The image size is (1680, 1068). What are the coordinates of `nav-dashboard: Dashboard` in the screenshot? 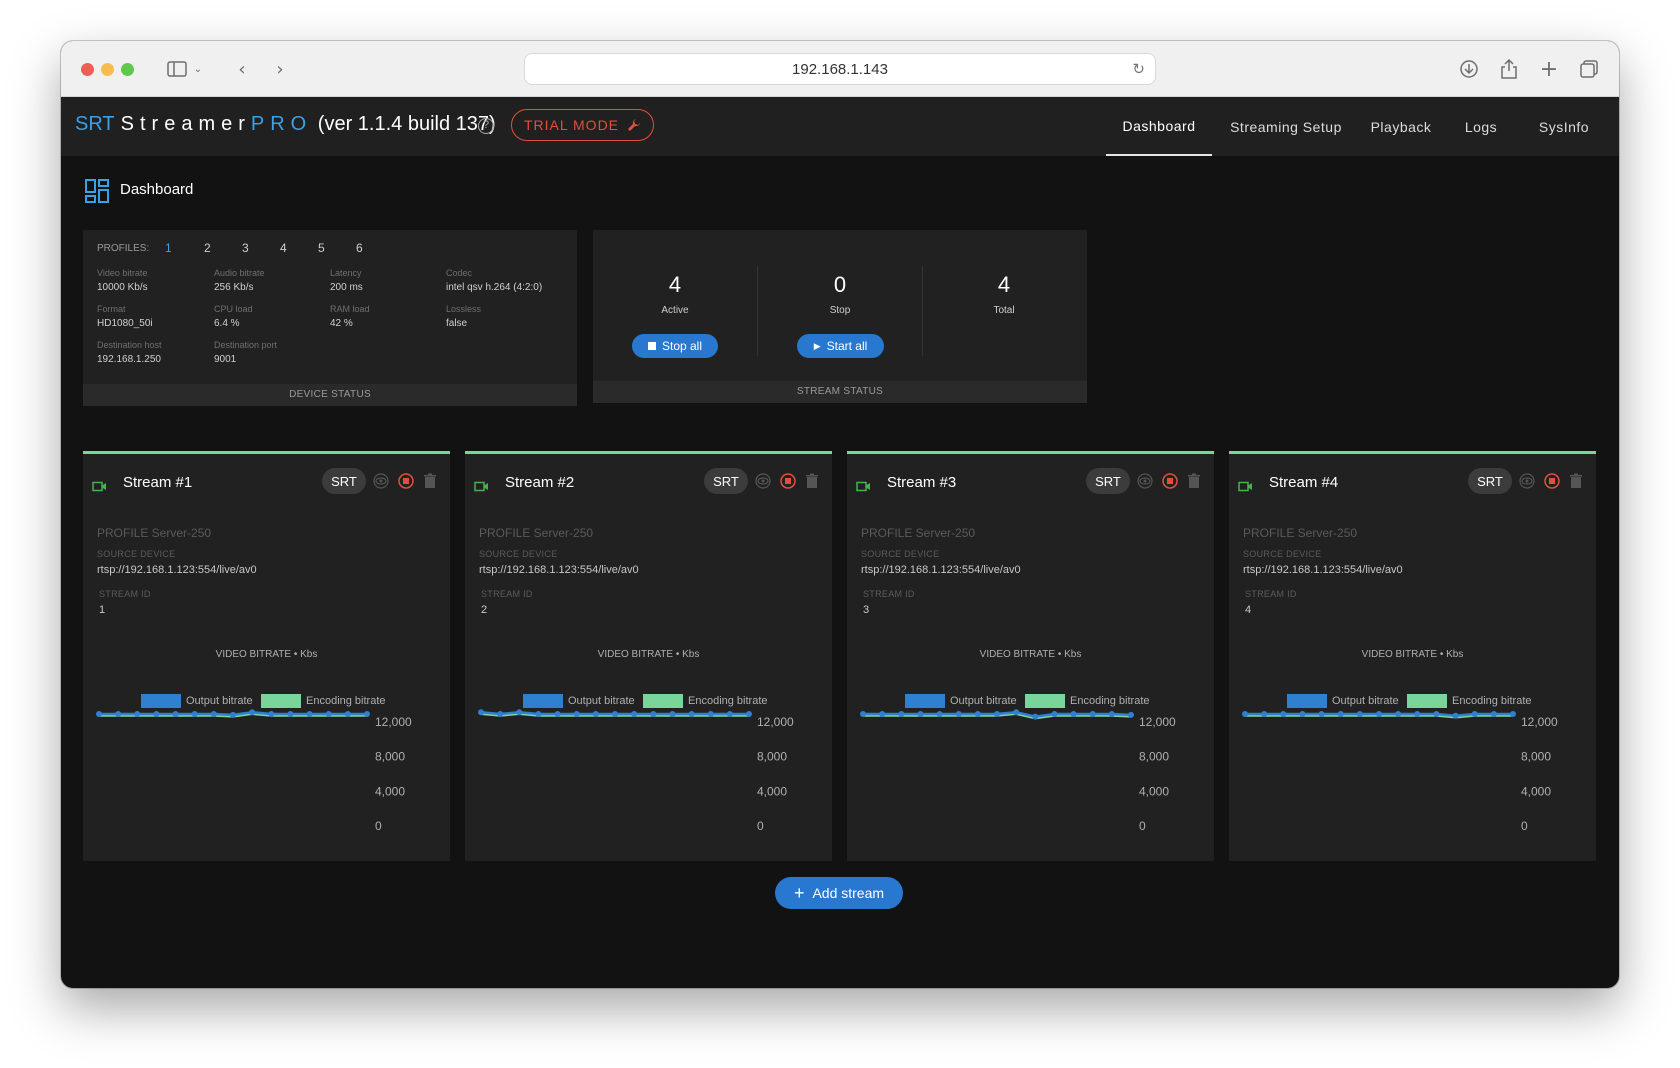 It's located at (1159, 126).